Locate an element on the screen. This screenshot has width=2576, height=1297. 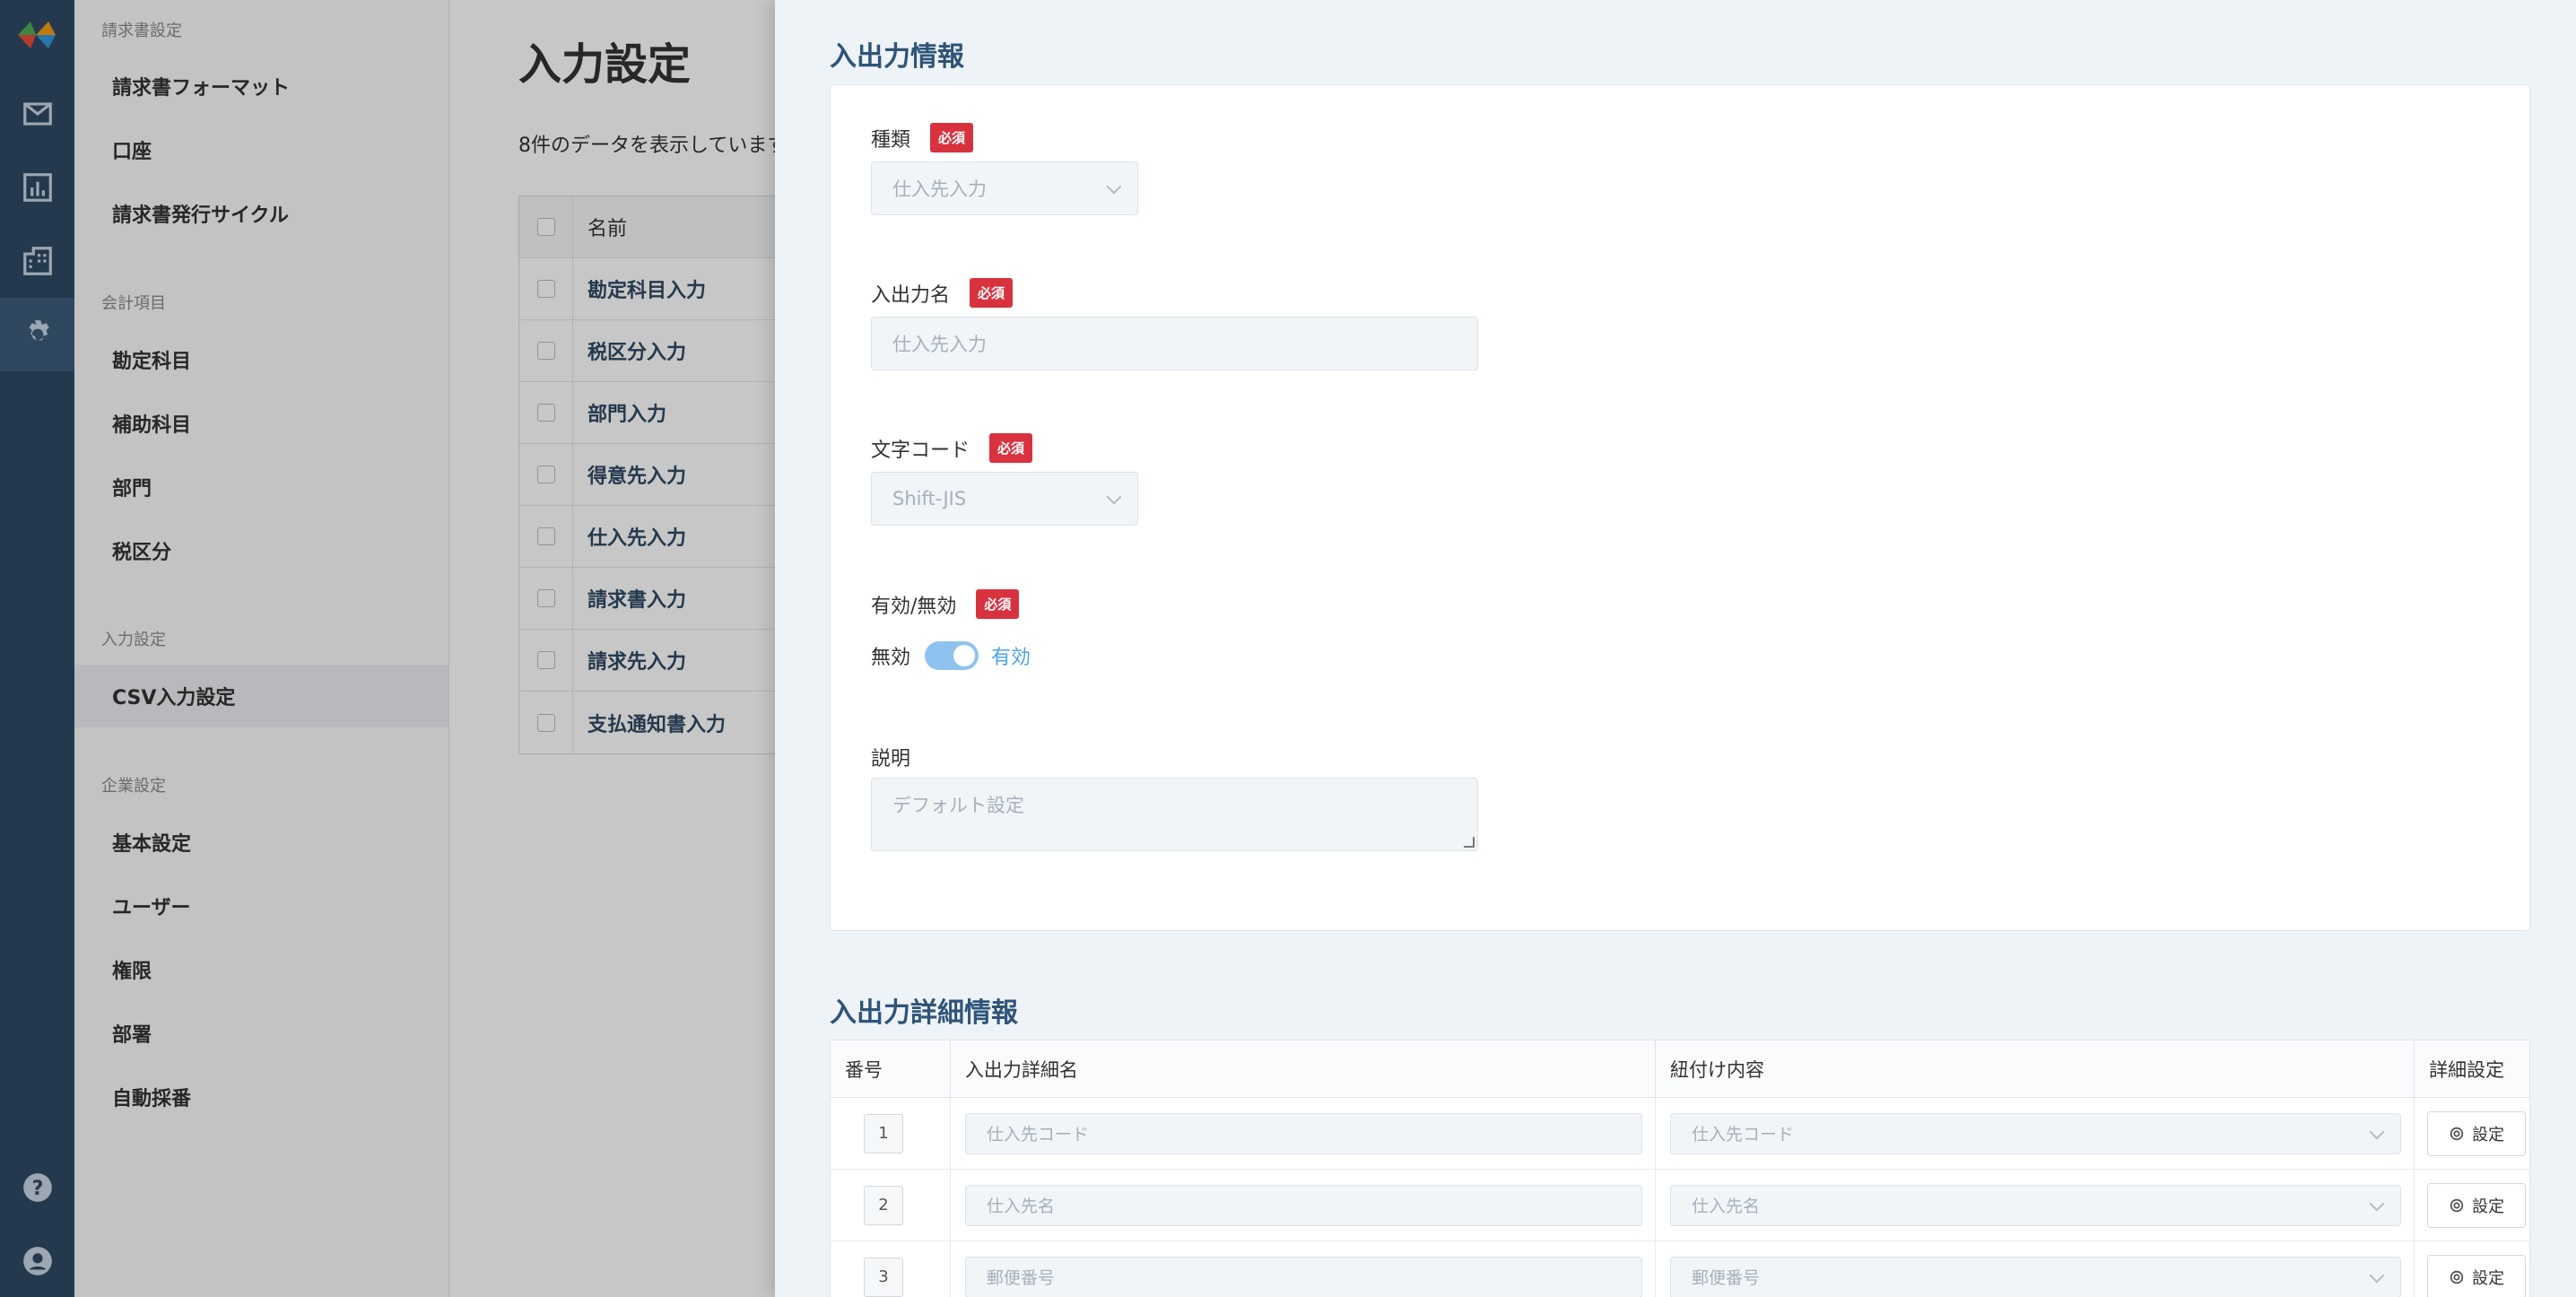
field-label-io-name: 入出力名 必須 is located at coordinates (942, 293).